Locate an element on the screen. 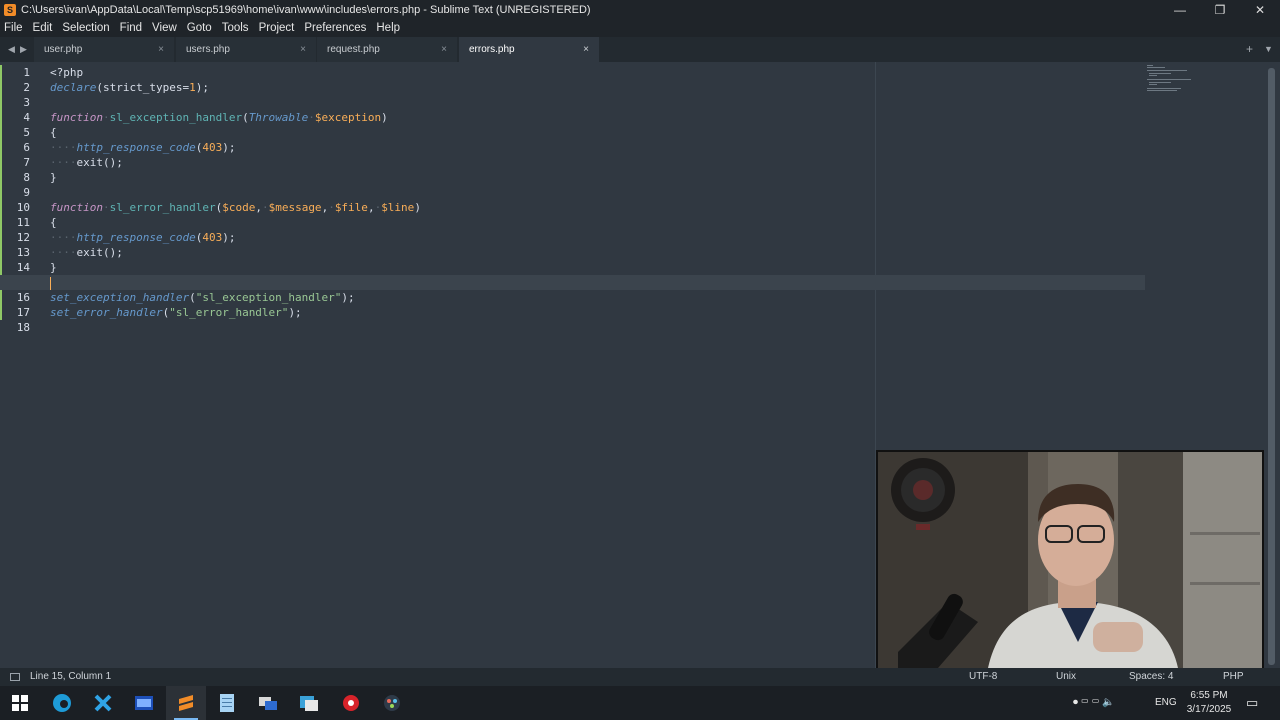 The height and width of the screenshot is (720, 1280). taskbar-edge is located at coordinates (62, 703).